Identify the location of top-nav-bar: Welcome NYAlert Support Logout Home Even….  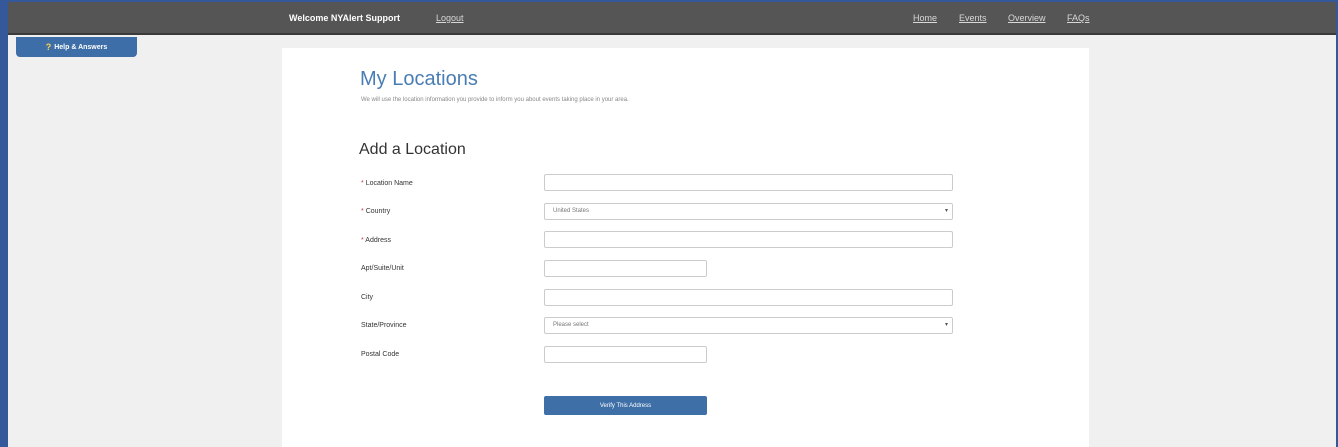
(672, 18).